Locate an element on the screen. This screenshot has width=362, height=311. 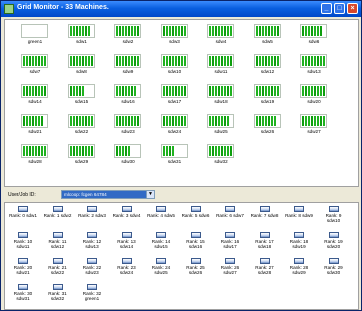
title-bar: Grid Monitor - 33 Machines. _ □ × is located at coordinates (181, 9).